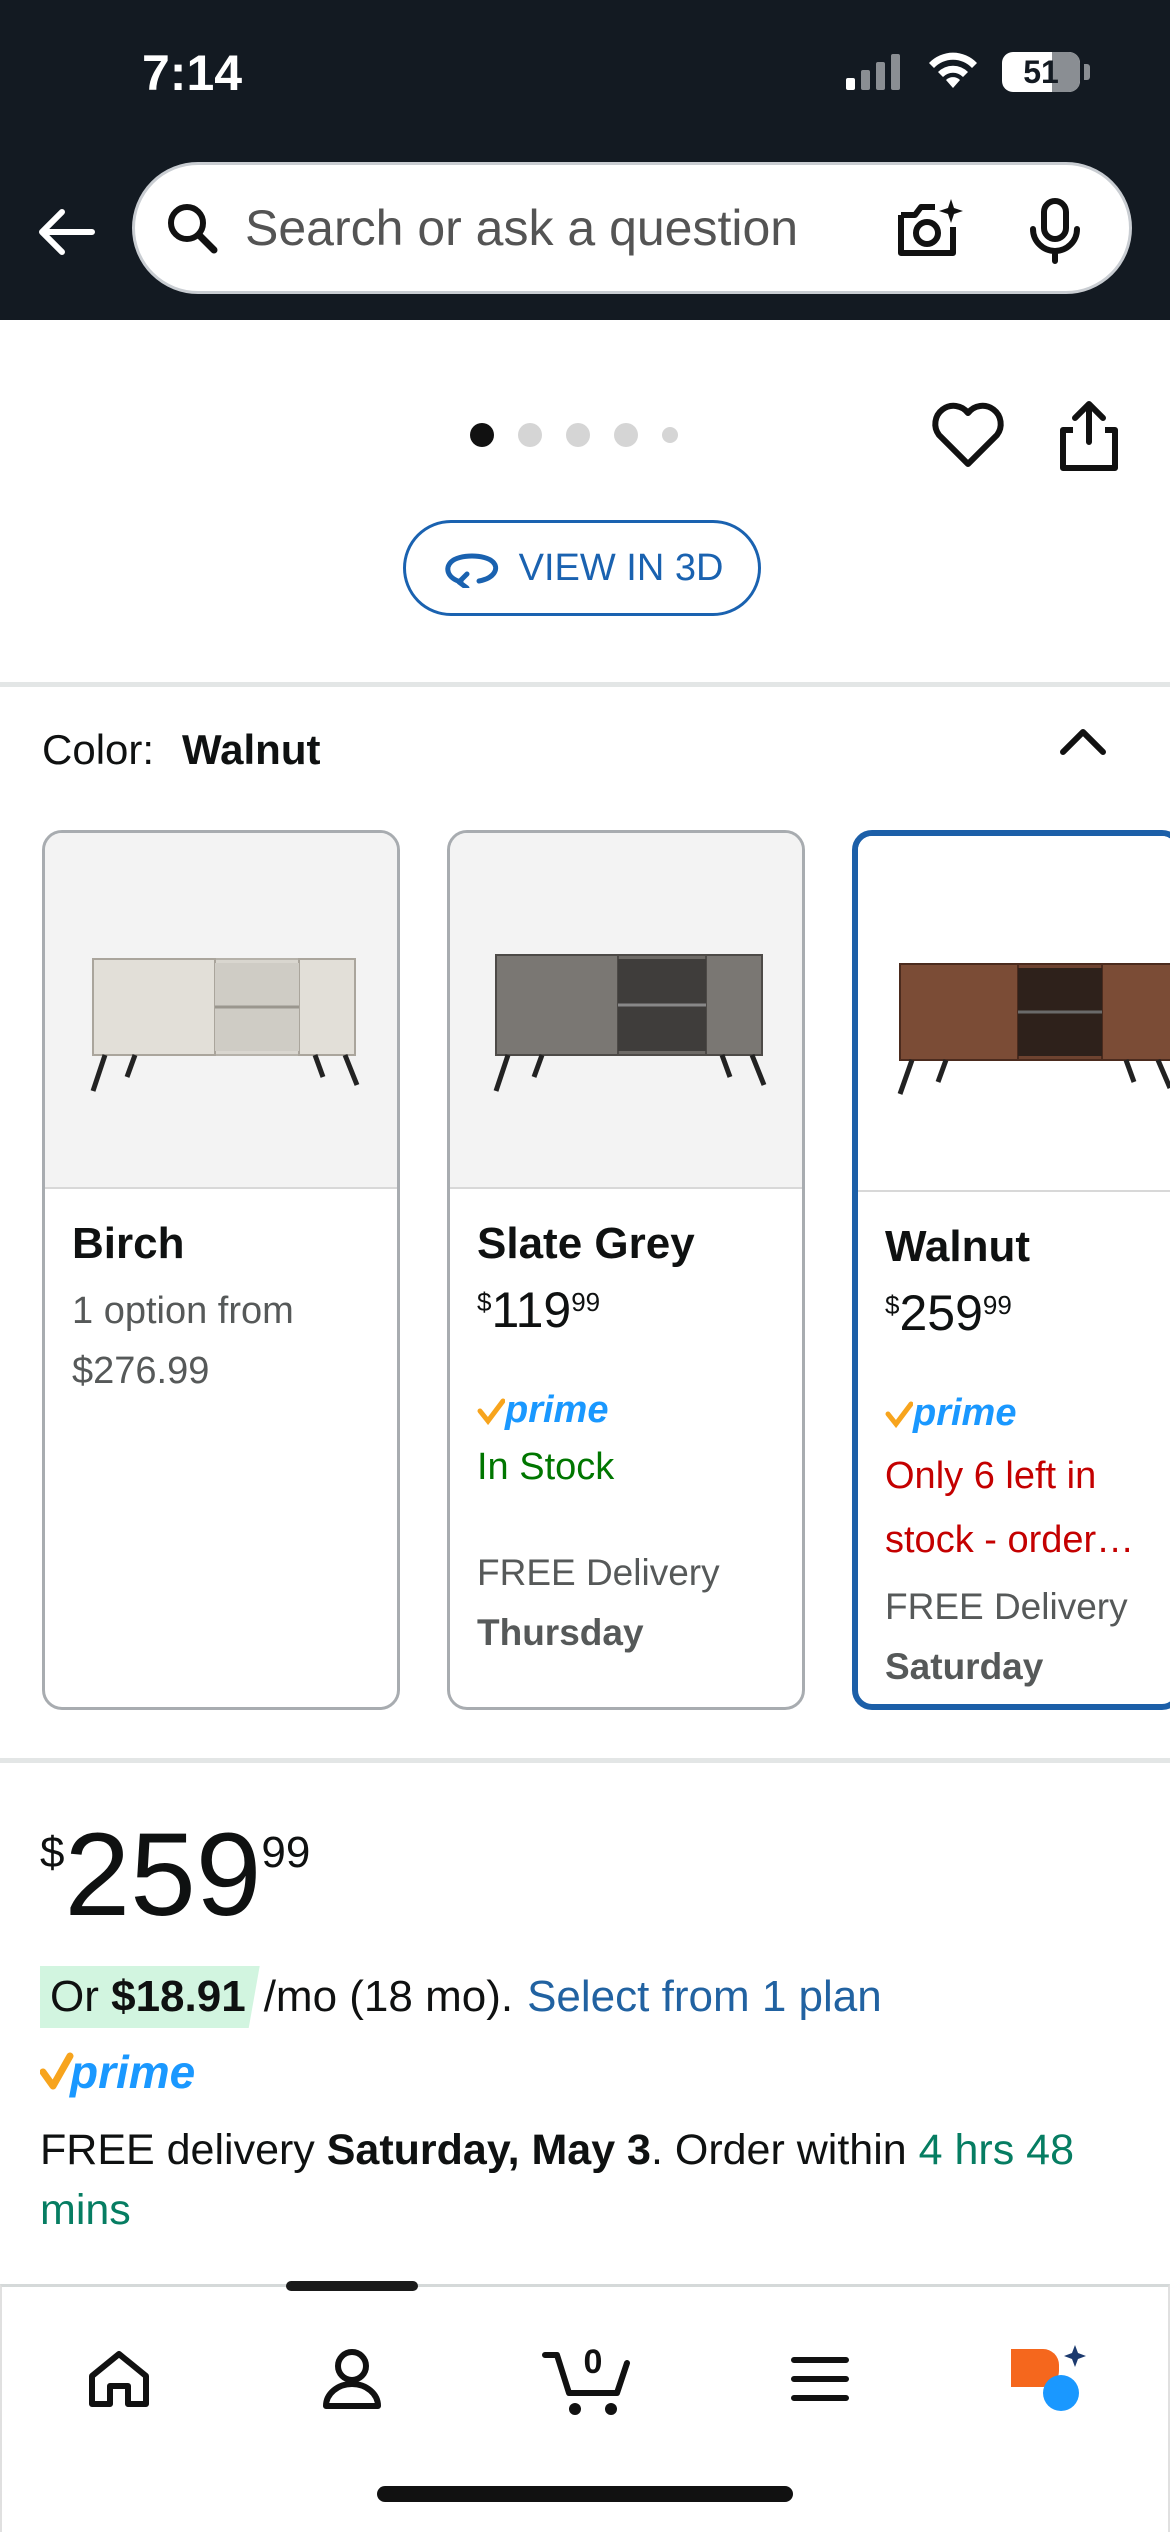 This screenshot has height=2532, width=1170. Describe the element at coordinates (931, 231) in the screenshot. I see `camera-search-icon` at that location.